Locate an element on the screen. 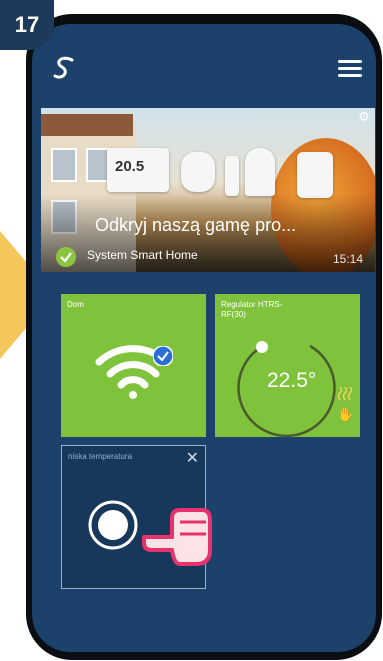 This screenshot has height=661, width=383. heating-icon is located at coordinates (345, 394).